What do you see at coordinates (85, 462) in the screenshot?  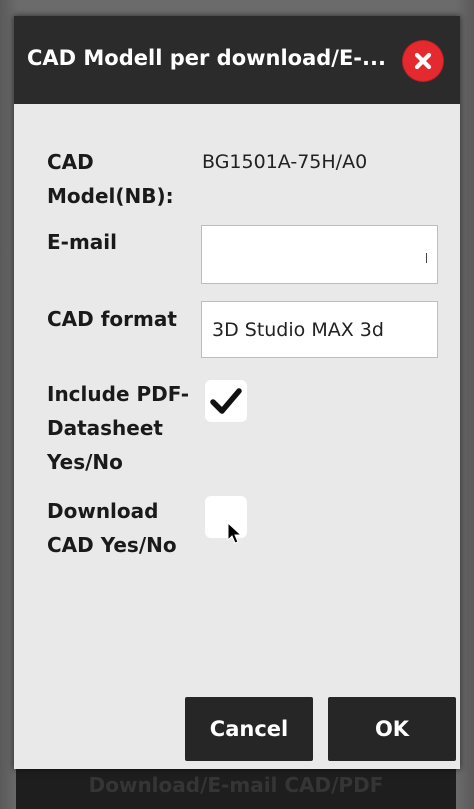 I see `include-pdf-label-line3: Yes/No` at bounding box center [85, 462].